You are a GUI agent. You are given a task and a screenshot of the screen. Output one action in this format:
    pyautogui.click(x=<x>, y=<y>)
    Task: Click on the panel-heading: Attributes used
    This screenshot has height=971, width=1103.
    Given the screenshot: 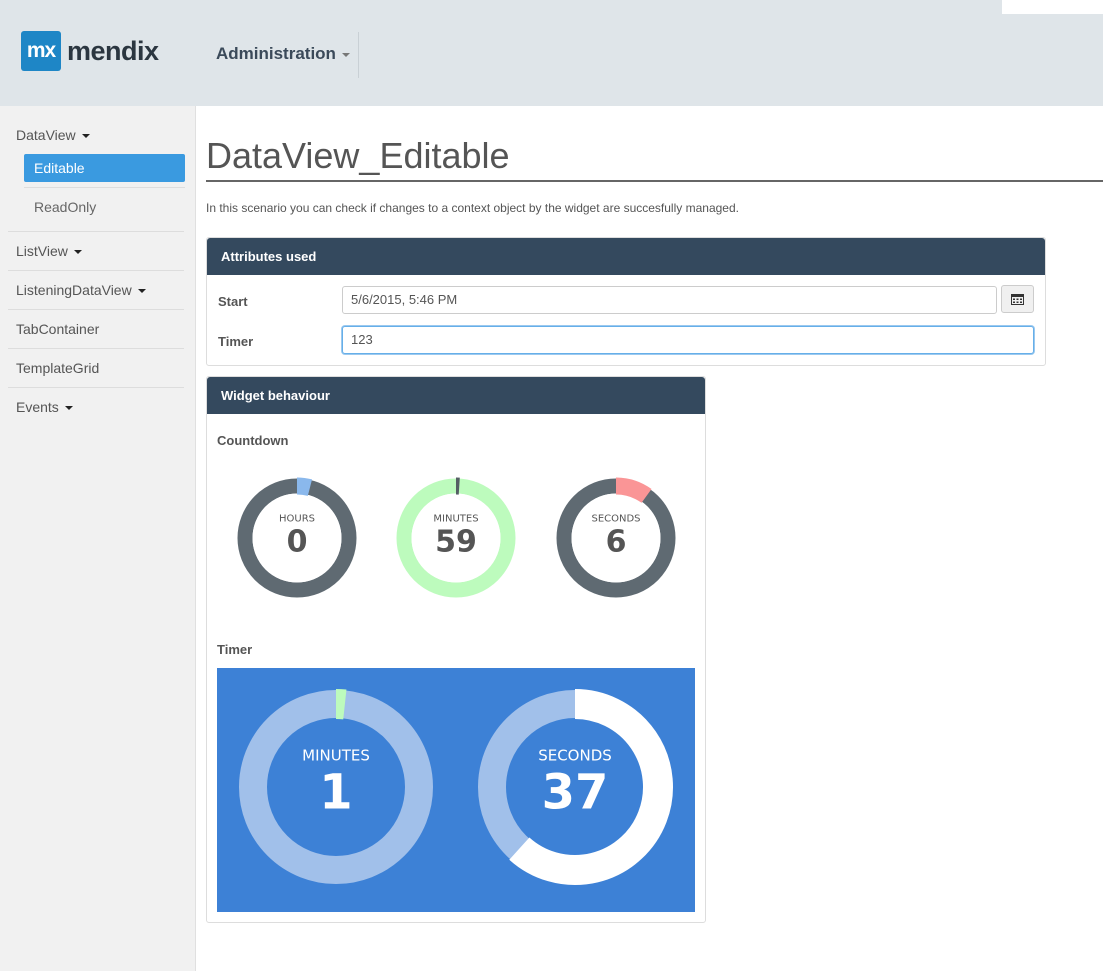 What is the action you would take?
    pyautogui.click(x=626, y=256)
    